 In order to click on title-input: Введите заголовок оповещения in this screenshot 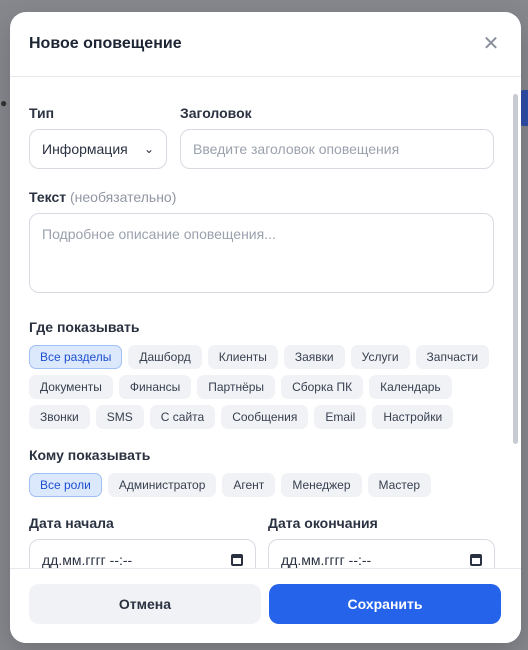, I will do `click(337, 149)`.